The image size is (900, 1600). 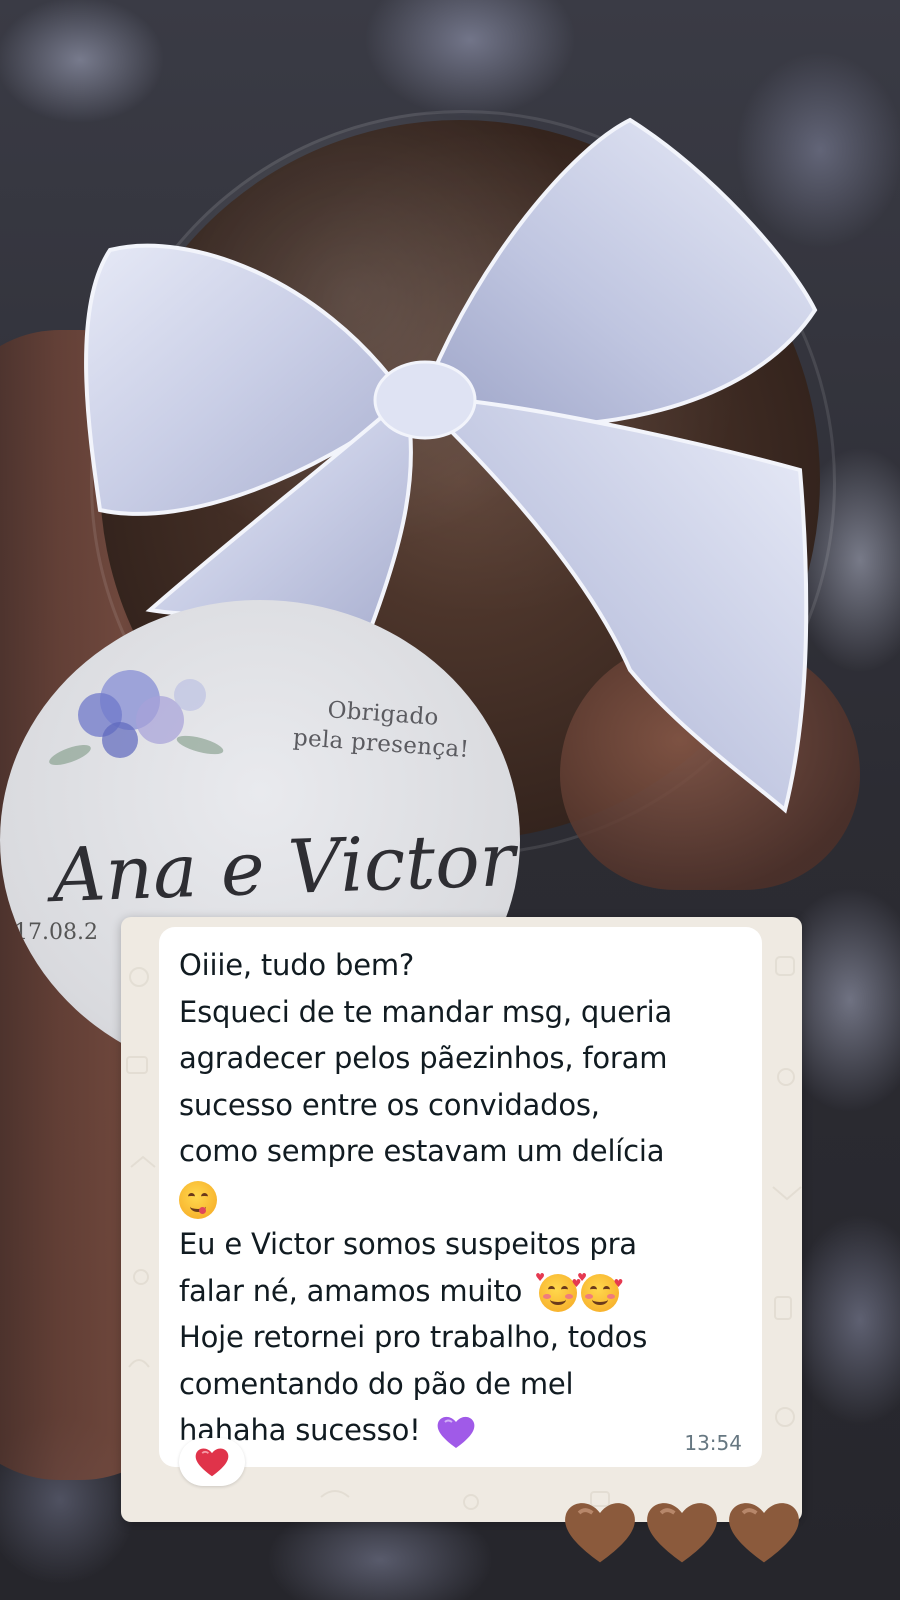 I want to click on message-line: Hoje retornei pro trabalho, todos, so click(x=413, y=1337).